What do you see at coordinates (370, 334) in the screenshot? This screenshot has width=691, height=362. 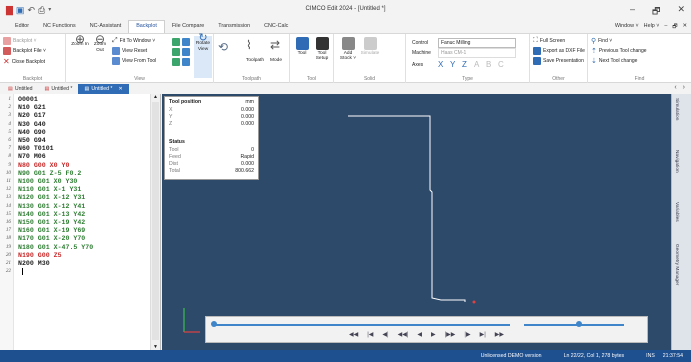 I see `playback-button-1: |◀` at bounding box center [370, 334].